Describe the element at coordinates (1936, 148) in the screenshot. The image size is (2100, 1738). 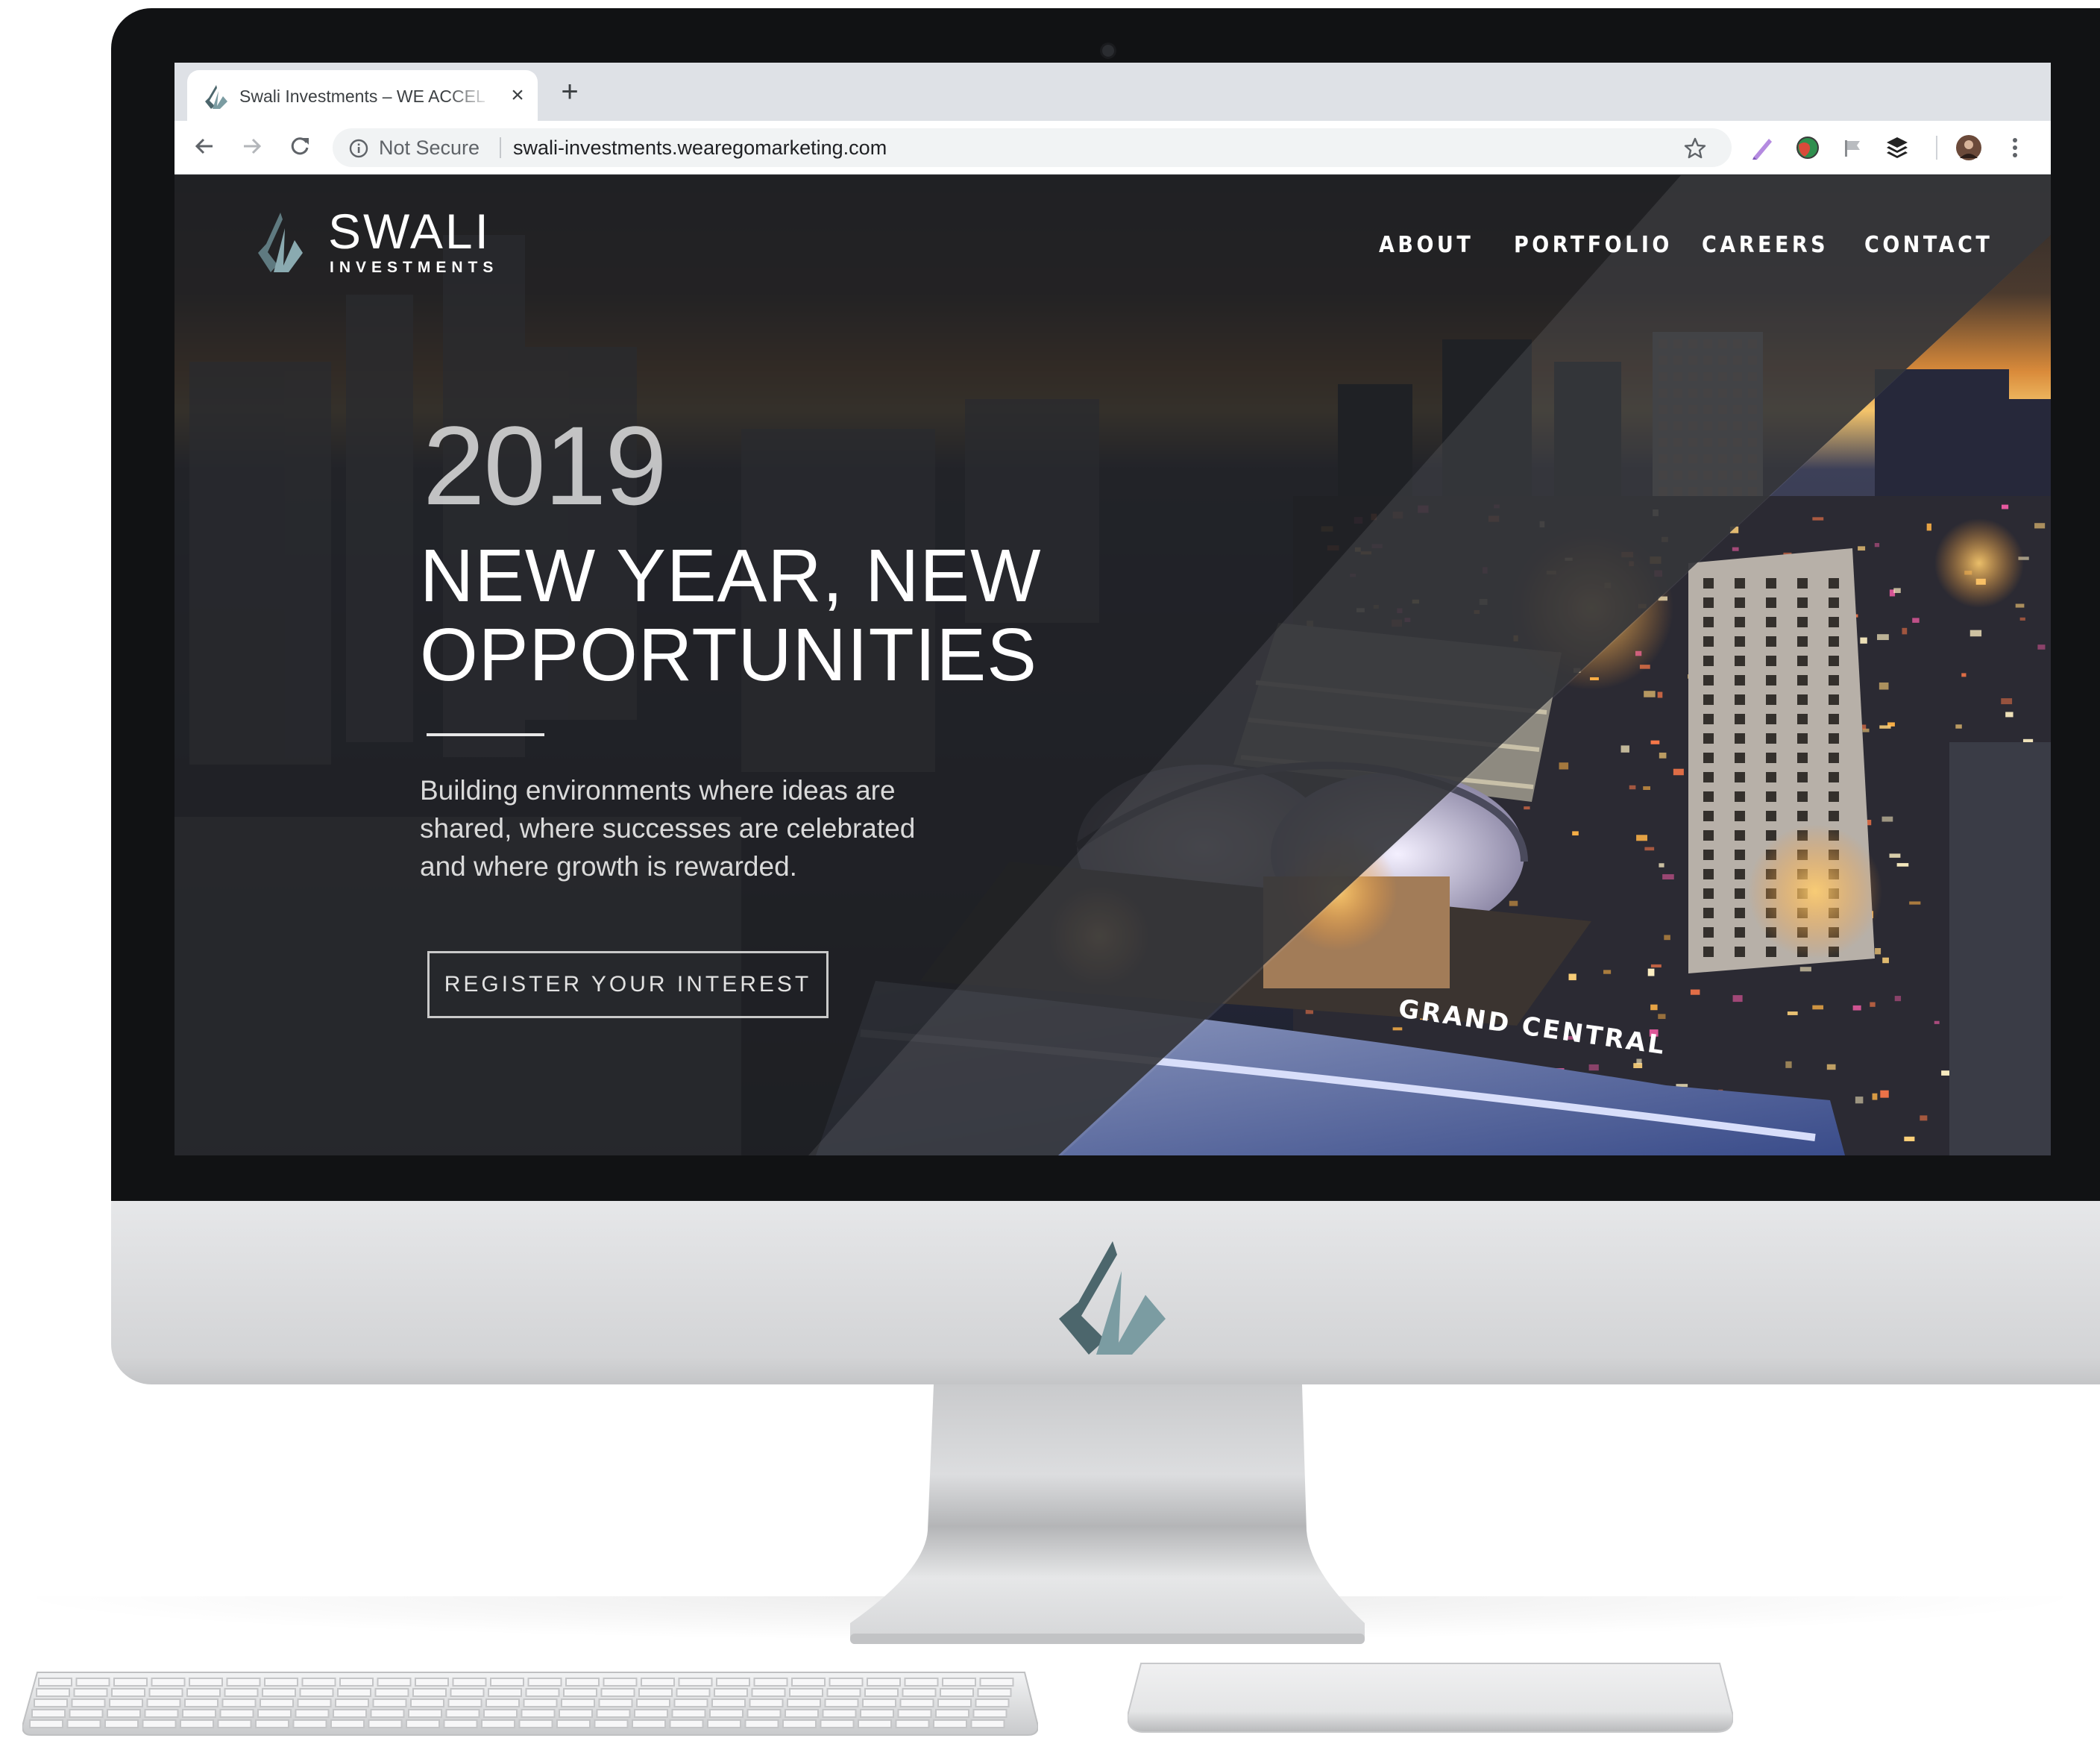
I see `toolbar-divider` at that location.